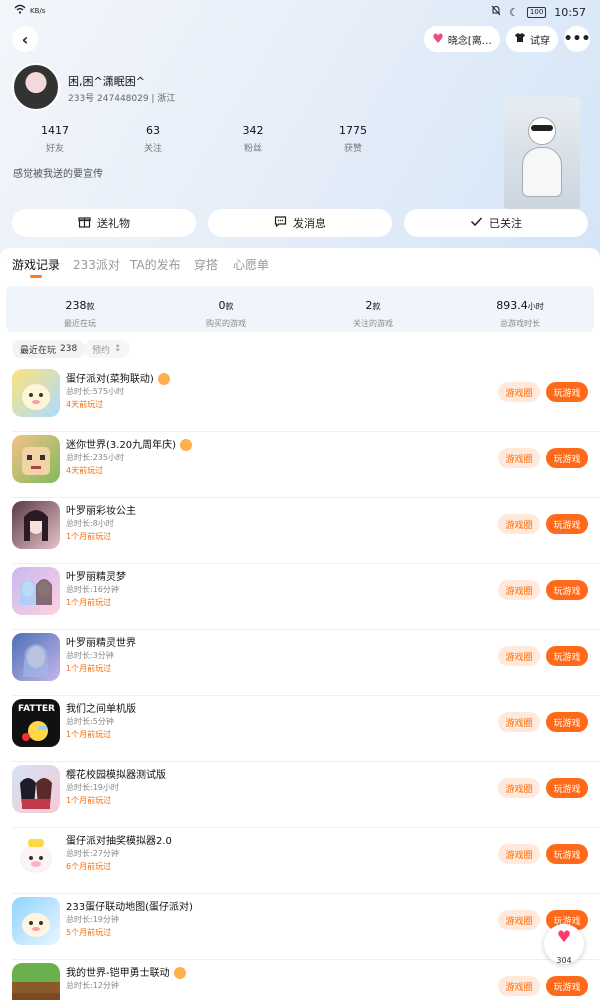 The image size is (600, 1000). Describe the element at coordinates (476, 223) in the screenshot. I see `checkmark-icon` at that location.